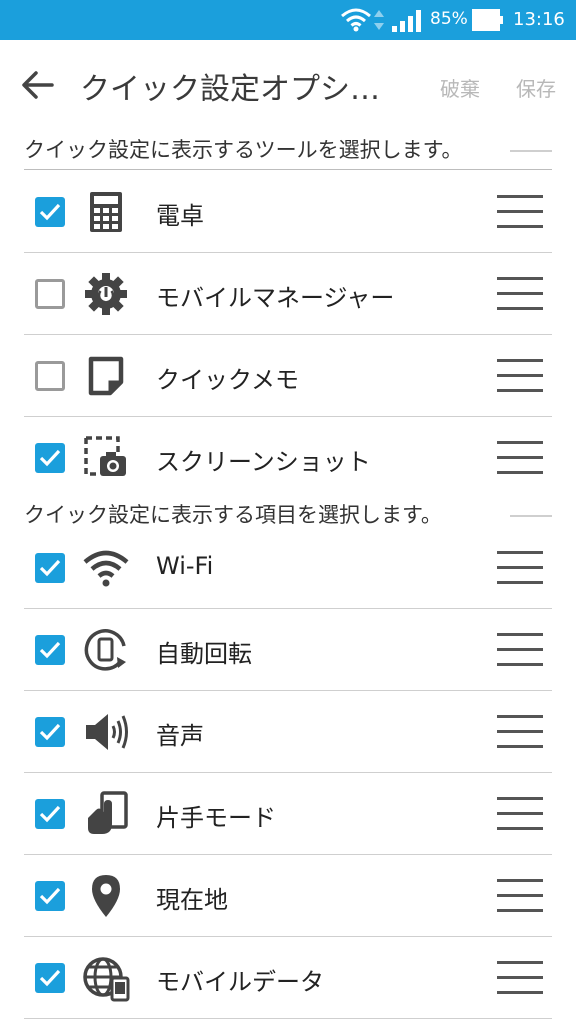  Describe the element at coordinates (105, 650) in the screenshot. I see `auto-rotate-icon` at that location.